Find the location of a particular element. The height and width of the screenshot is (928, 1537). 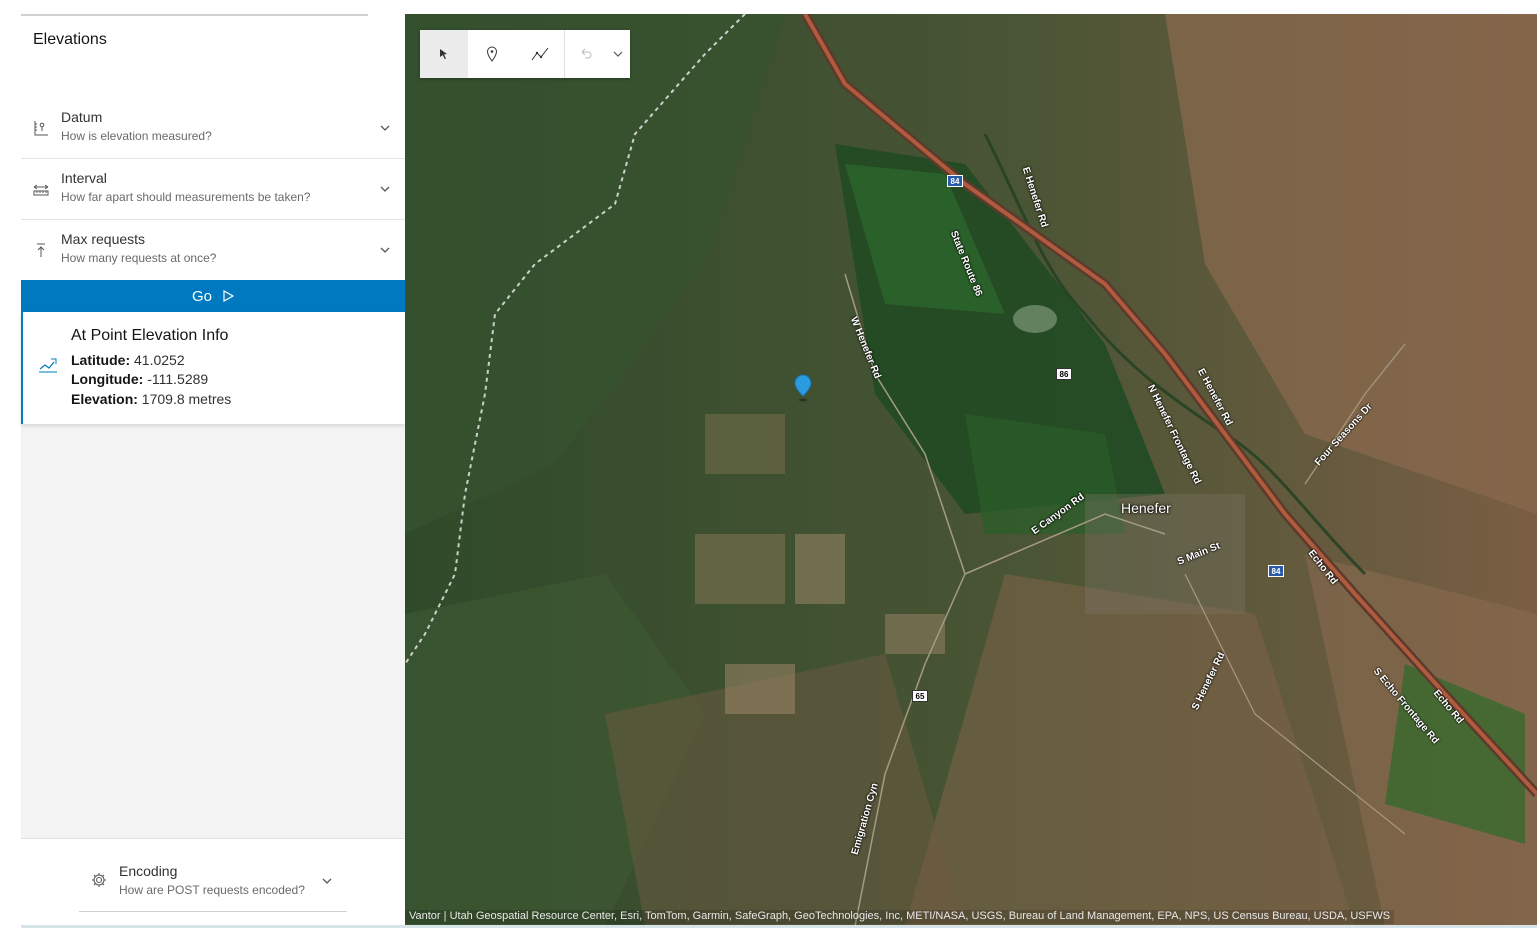

result-elevation: Elevation: 1709.8 metres is located at coordinates (151, 399).